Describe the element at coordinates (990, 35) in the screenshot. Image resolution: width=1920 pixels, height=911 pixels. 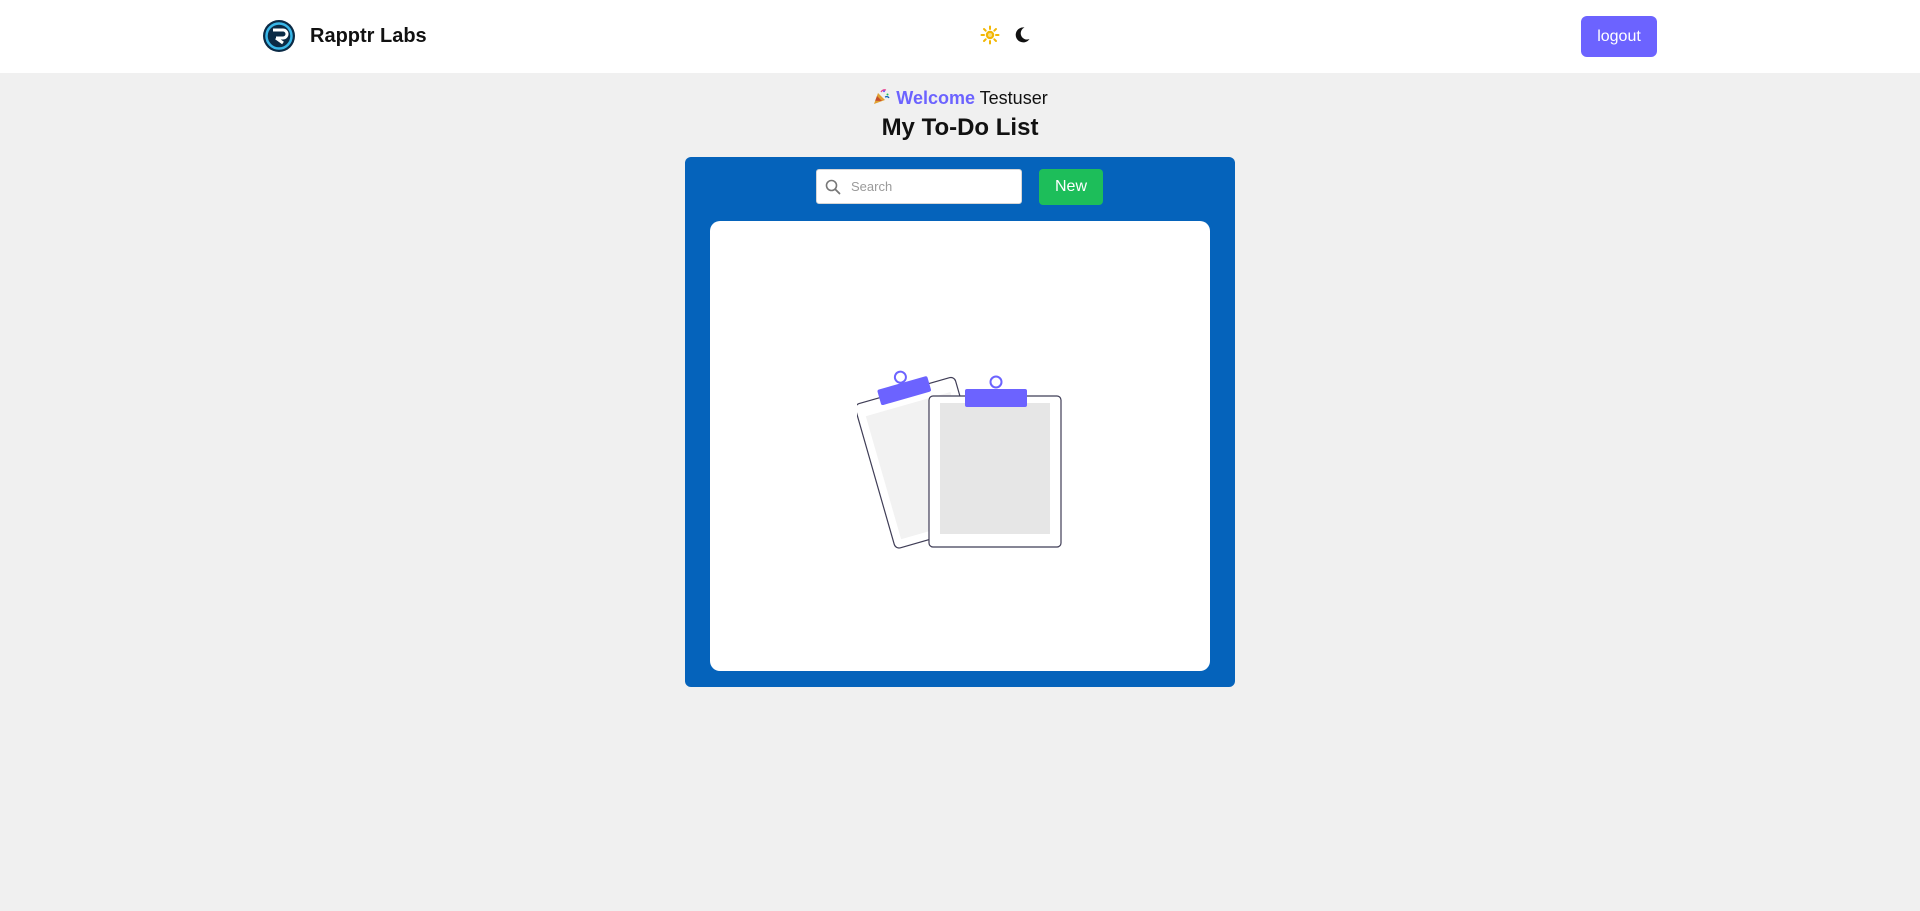
I see `sun-icon` at that location.